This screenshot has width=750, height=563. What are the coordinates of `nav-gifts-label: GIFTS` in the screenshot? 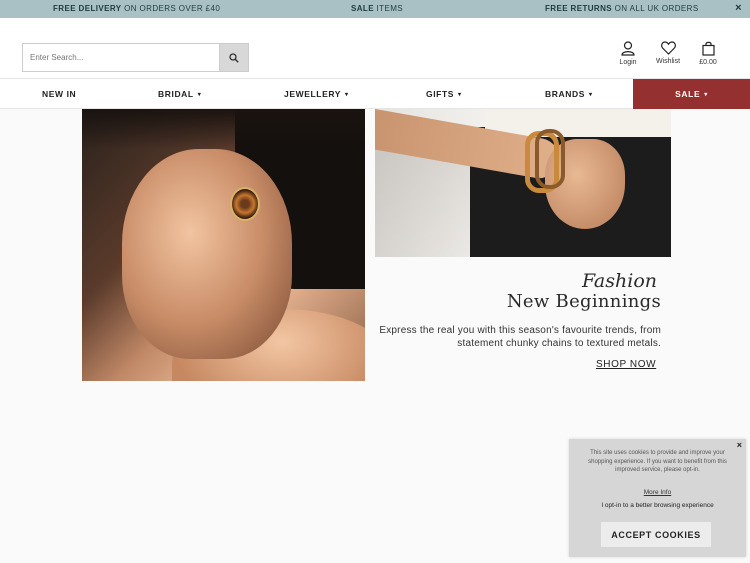 It's located at (440, 94).